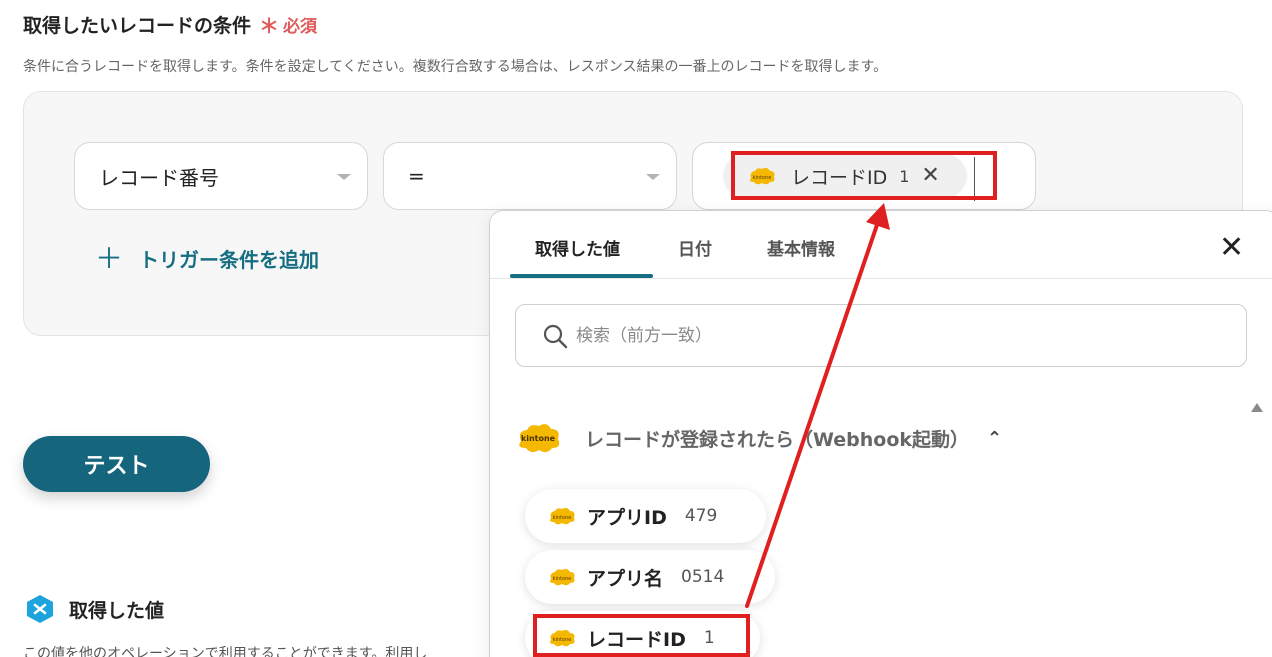 This screenshot has width=1272, height=657. What do you see at coordinates (581, 276) in the screenshot?
I see `active-tab-indicator` at bounding box center [581, 276].